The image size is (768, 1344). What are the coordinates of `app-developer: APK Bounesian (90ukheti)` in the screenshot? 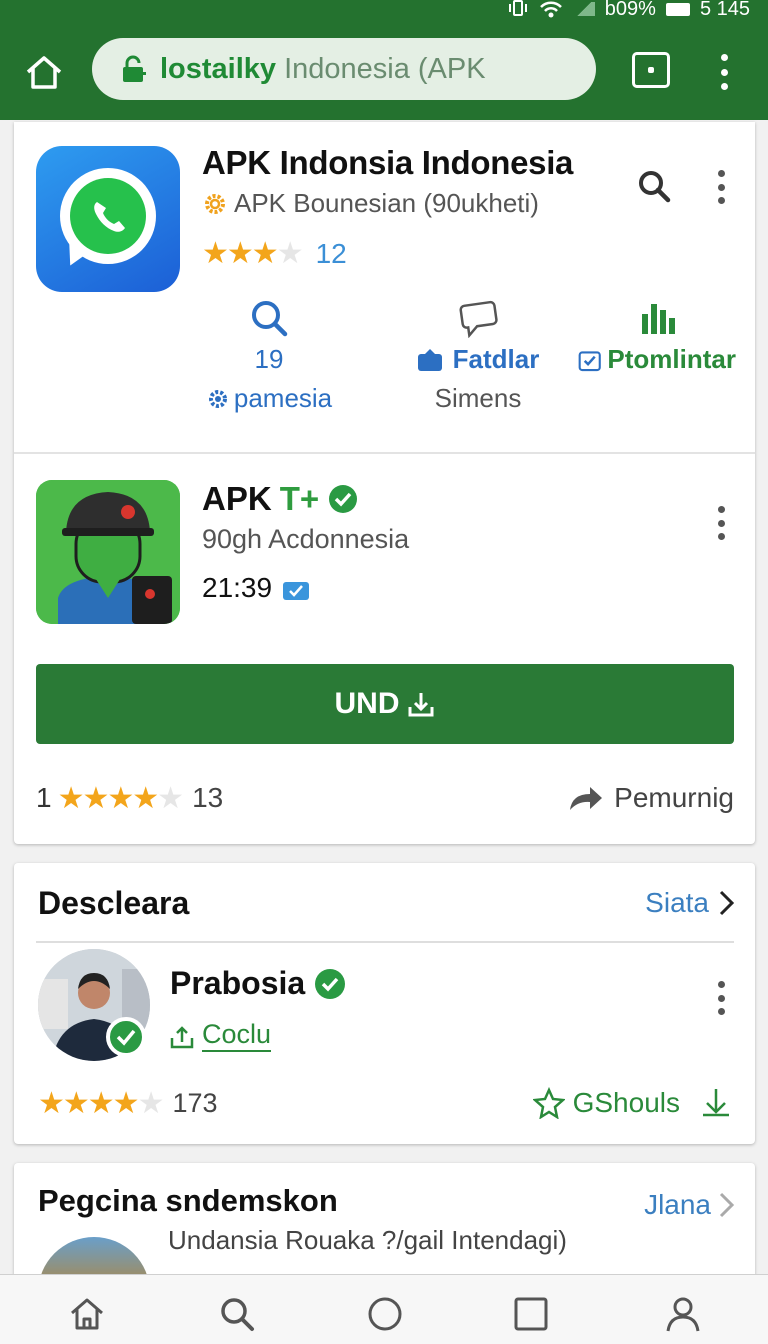 It's located at (370, 203).